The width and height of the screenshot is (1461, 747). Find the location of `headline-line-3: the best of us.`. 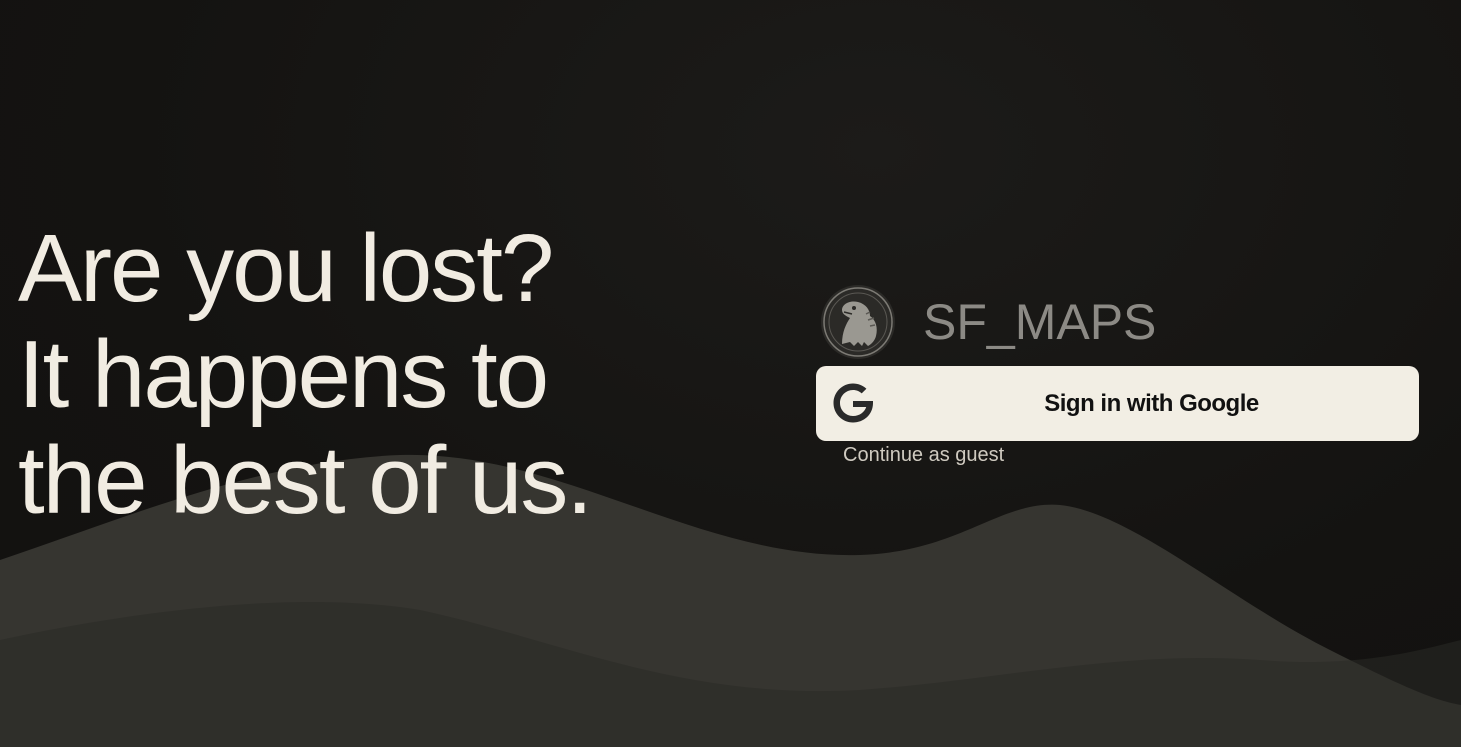

headline-line-3: the best of us. is located at coordinates (305, 480).